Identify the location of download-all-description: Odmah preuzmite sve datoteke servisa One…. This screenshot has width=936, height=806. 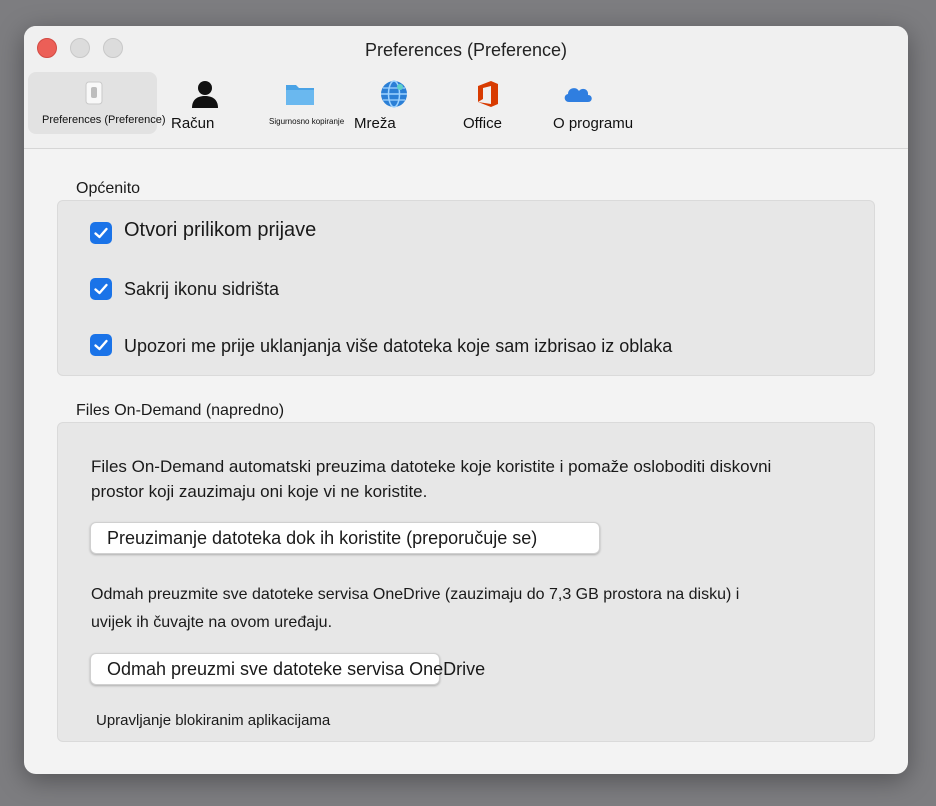
(415, 609).